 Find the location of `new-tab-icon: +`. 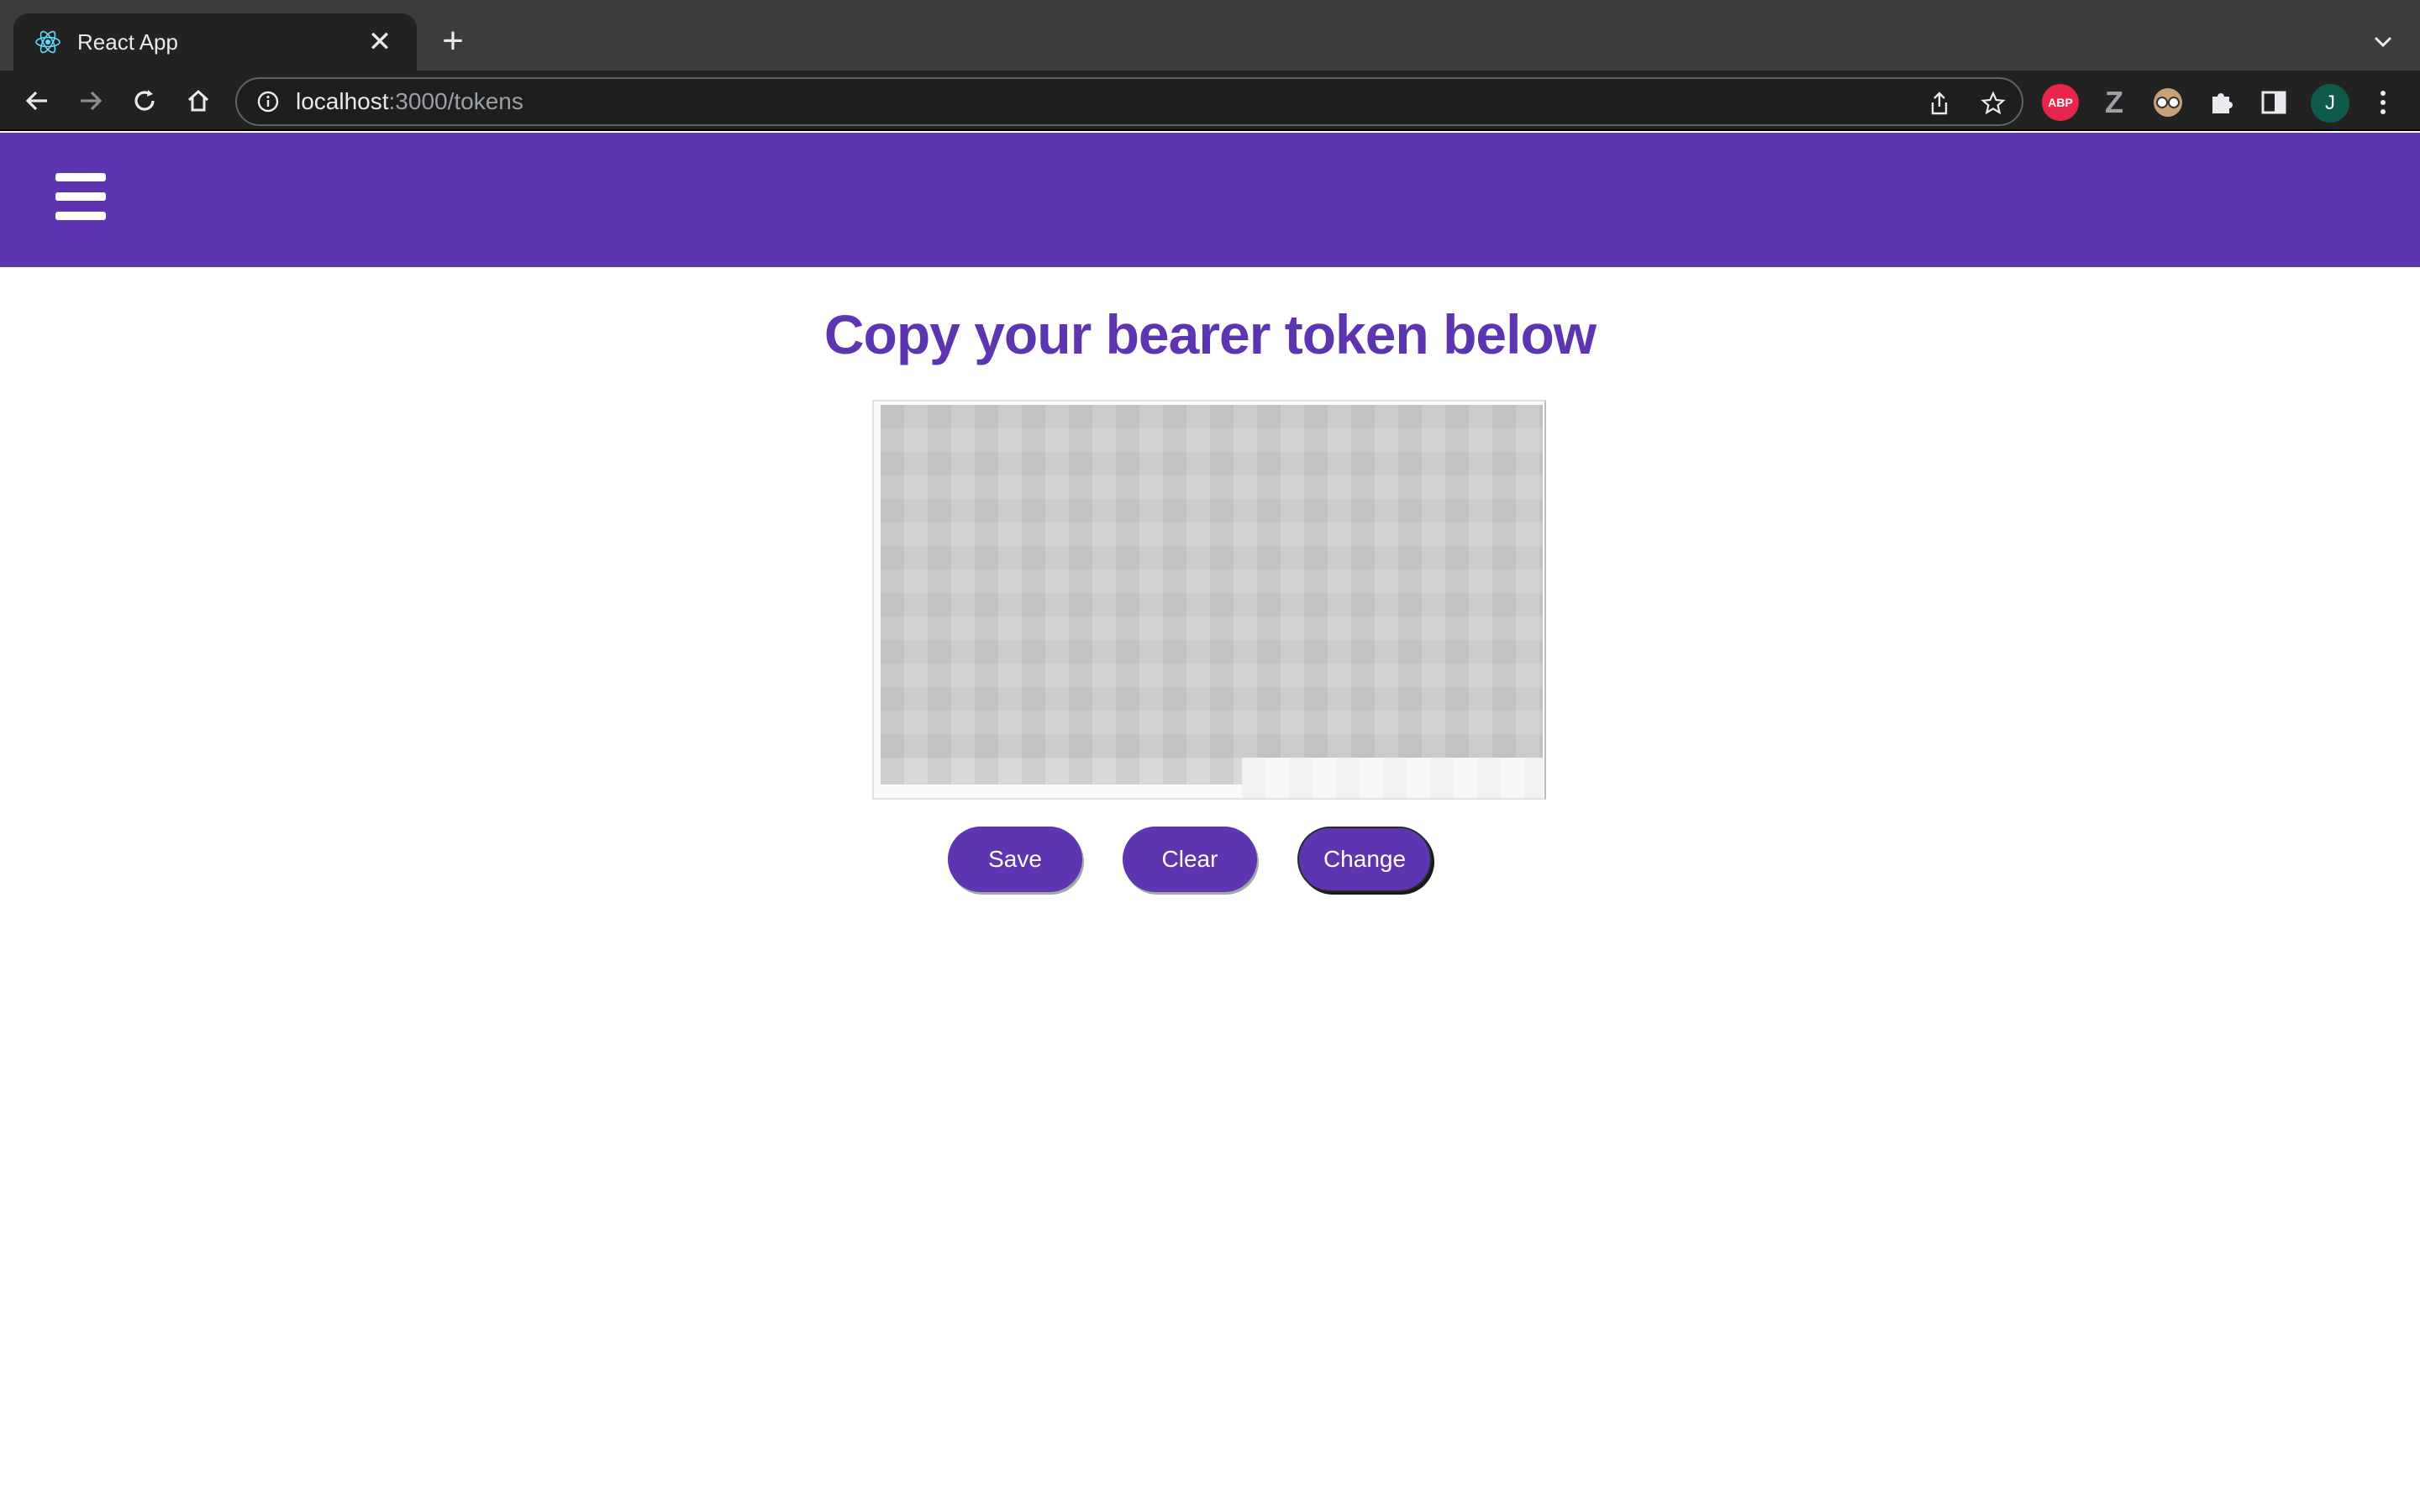

new-tab-icon: + is located at coordinates (453, 41).